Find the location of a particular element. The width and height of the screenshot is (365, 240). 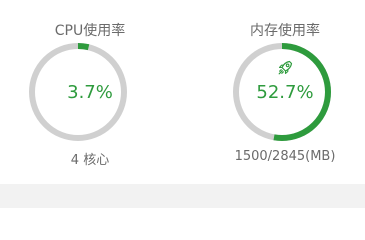

memory-usage-amount: 1500/2845(MB) is located at coordinates (285, 156).